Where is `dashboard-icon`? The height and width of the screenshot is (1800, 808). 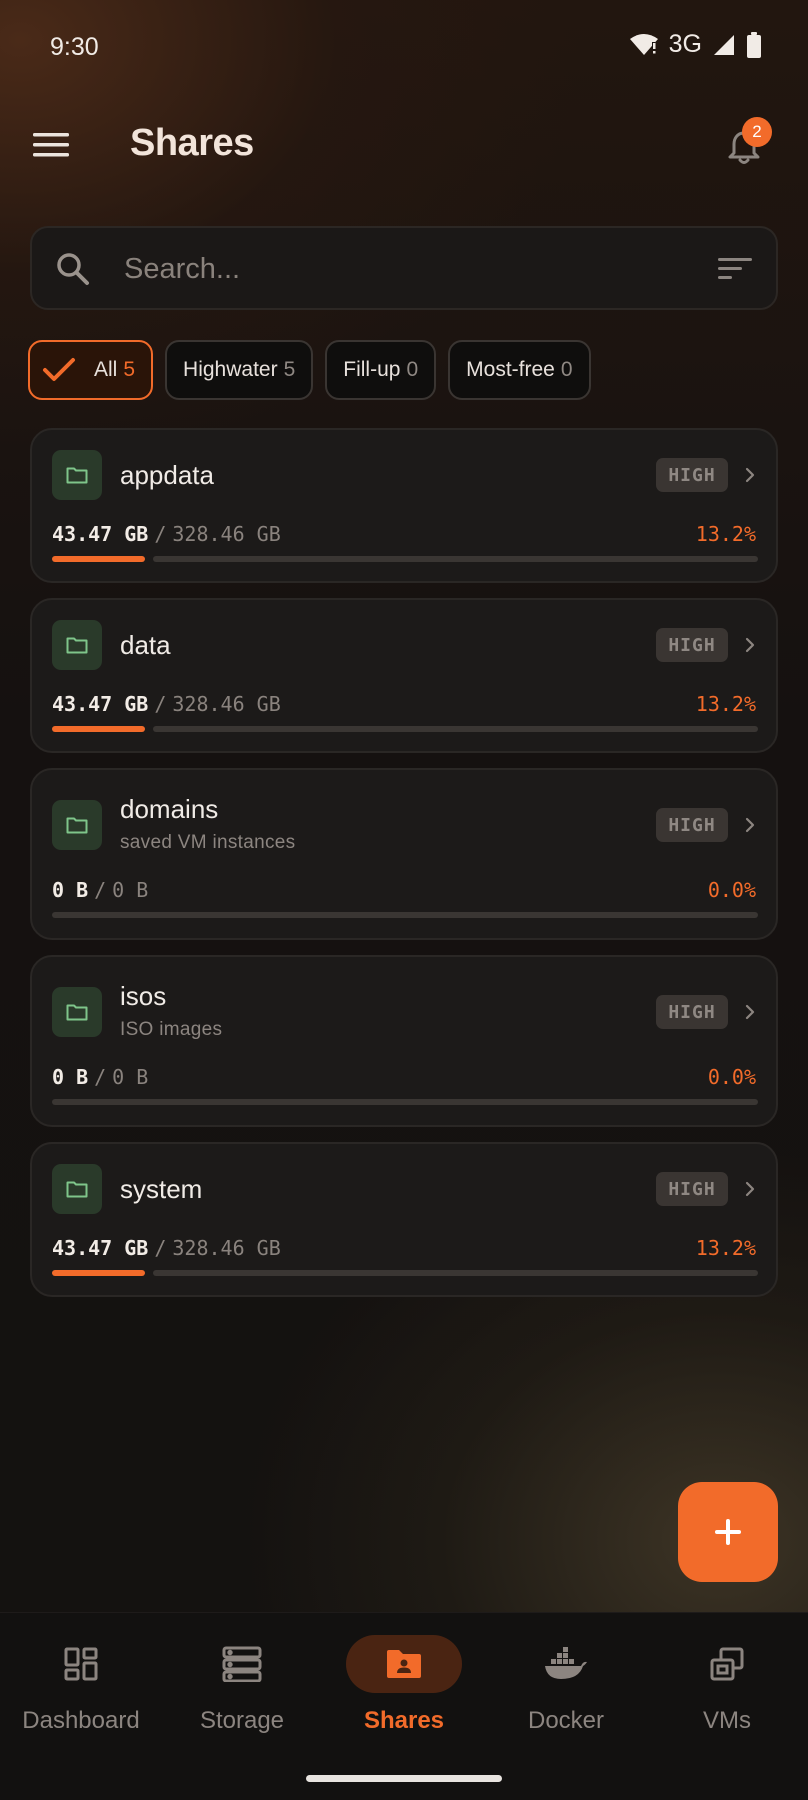
dashboard-icon is located at coordinates (81, 1664).